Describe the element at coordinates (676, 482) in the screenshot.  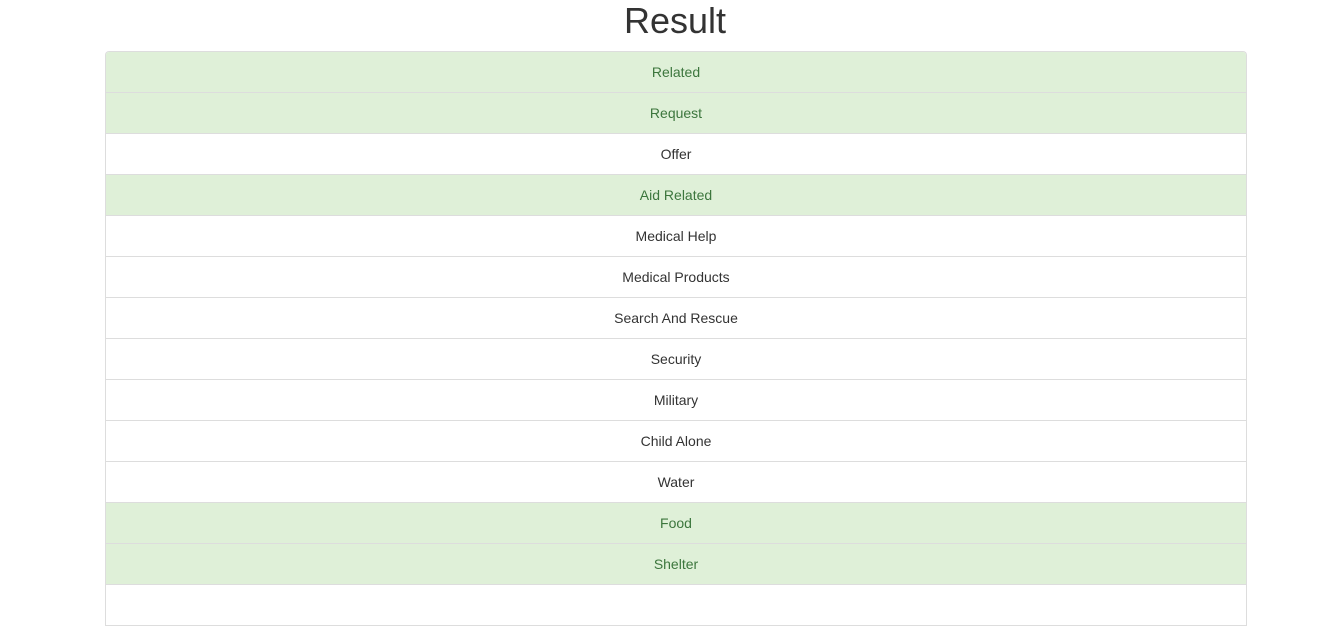
I see `list-item: Water` at that location.